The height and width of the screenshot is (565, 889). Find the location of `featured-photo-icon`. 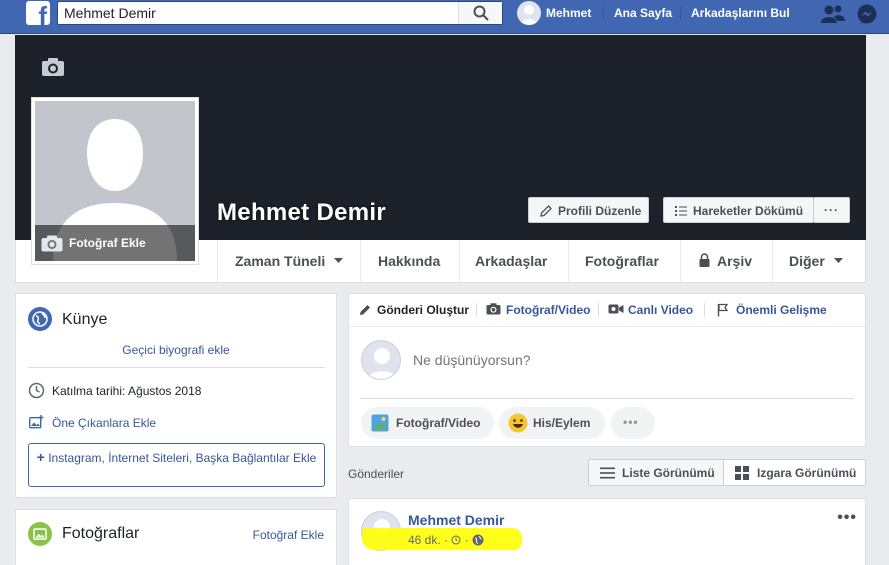

featured-photo-icon is located at coordinates (36, 422).